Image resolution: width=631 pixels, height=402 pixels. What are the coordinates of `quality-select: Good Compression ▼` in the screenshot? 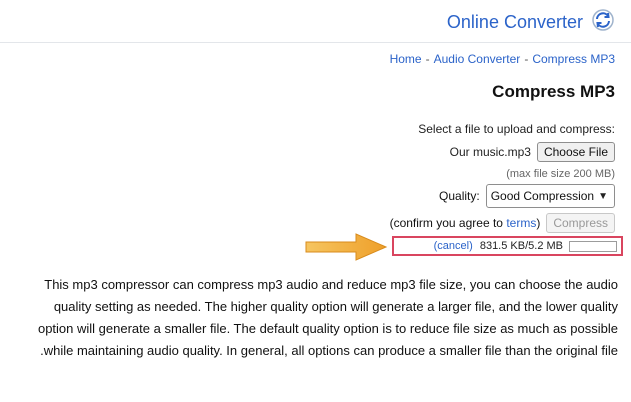 It's located at (550, 196).